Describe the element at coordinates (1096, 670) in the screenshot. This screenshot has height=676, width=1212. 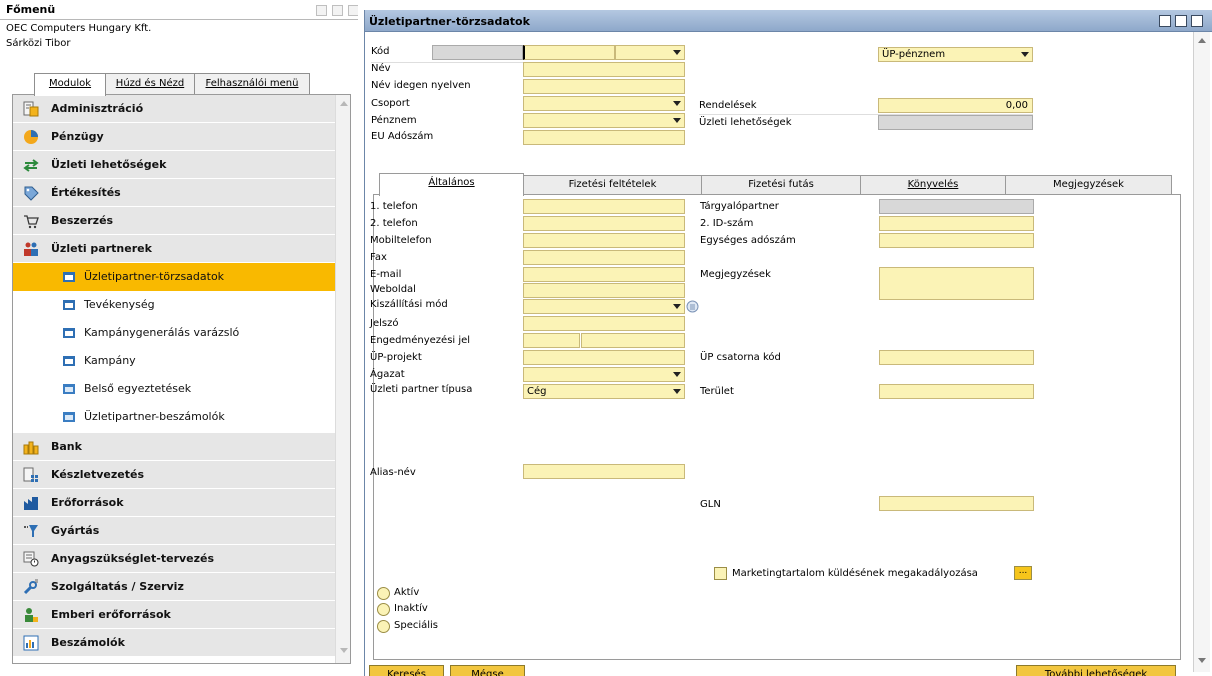
I see `related-options-button: További lehetőségek` at that location.